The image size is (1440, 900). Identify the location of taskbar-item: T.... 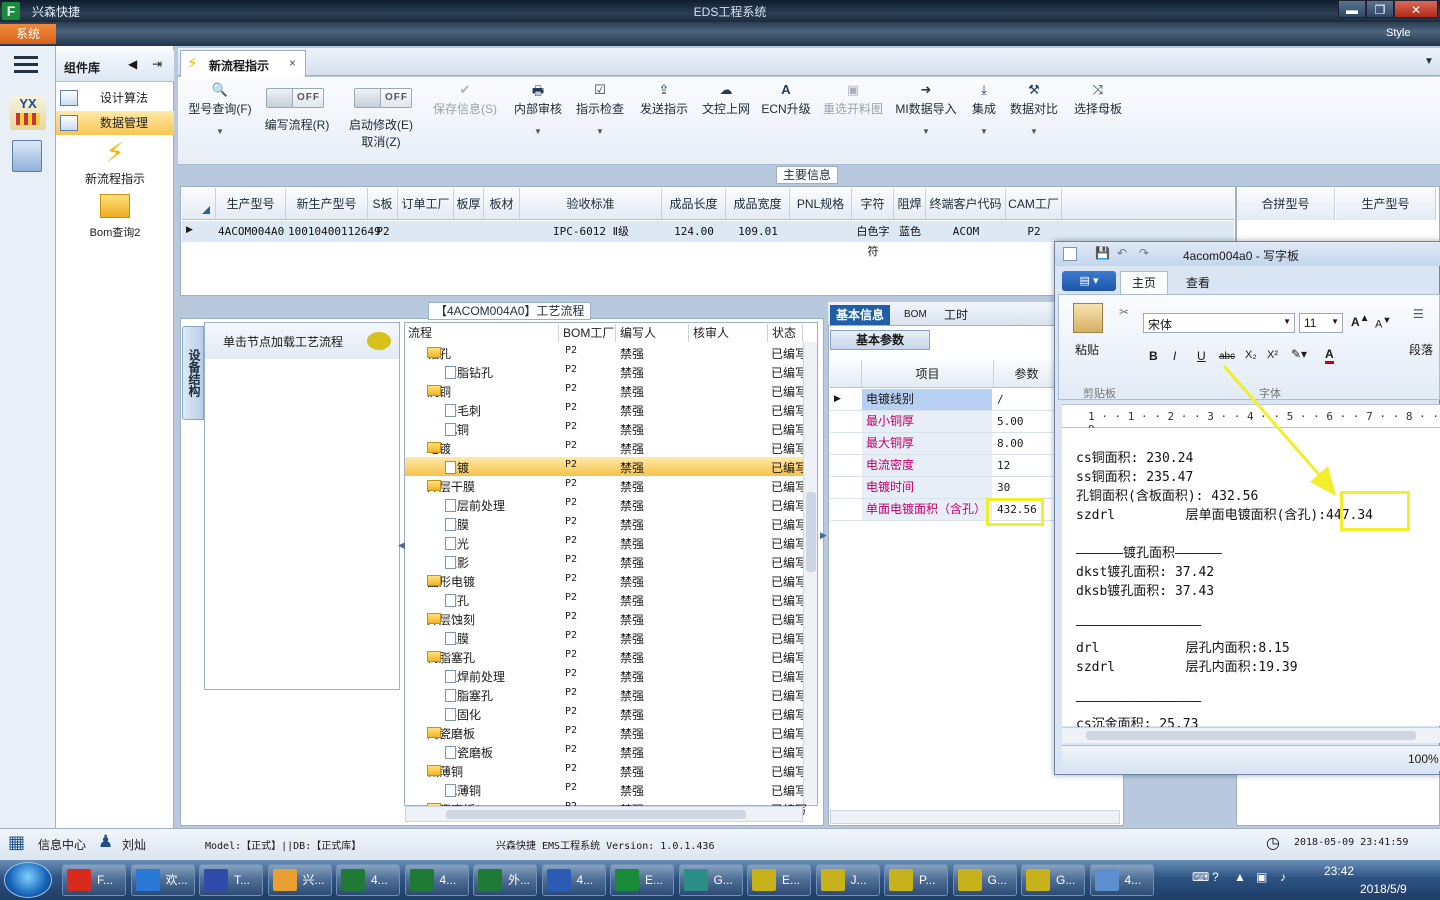
(231, 880).